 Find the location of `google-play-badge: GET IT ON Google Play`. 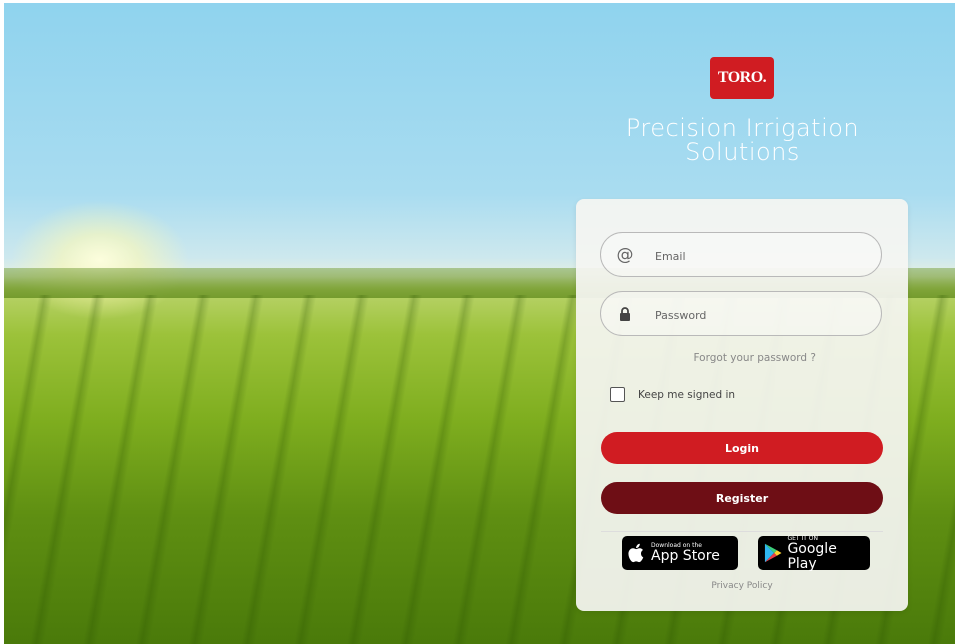

google-play-badge: GET IT ON Google Play is located at coordinates (814, 553).